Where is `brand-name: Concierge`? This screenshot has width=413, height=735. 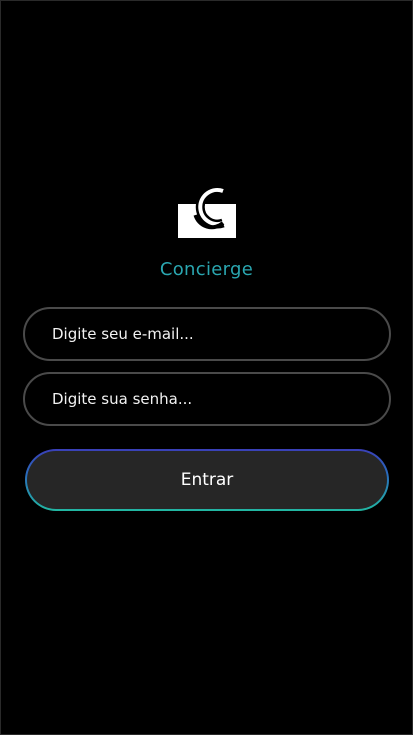 brand-name: Concierge is located at coordinates (206, 269).